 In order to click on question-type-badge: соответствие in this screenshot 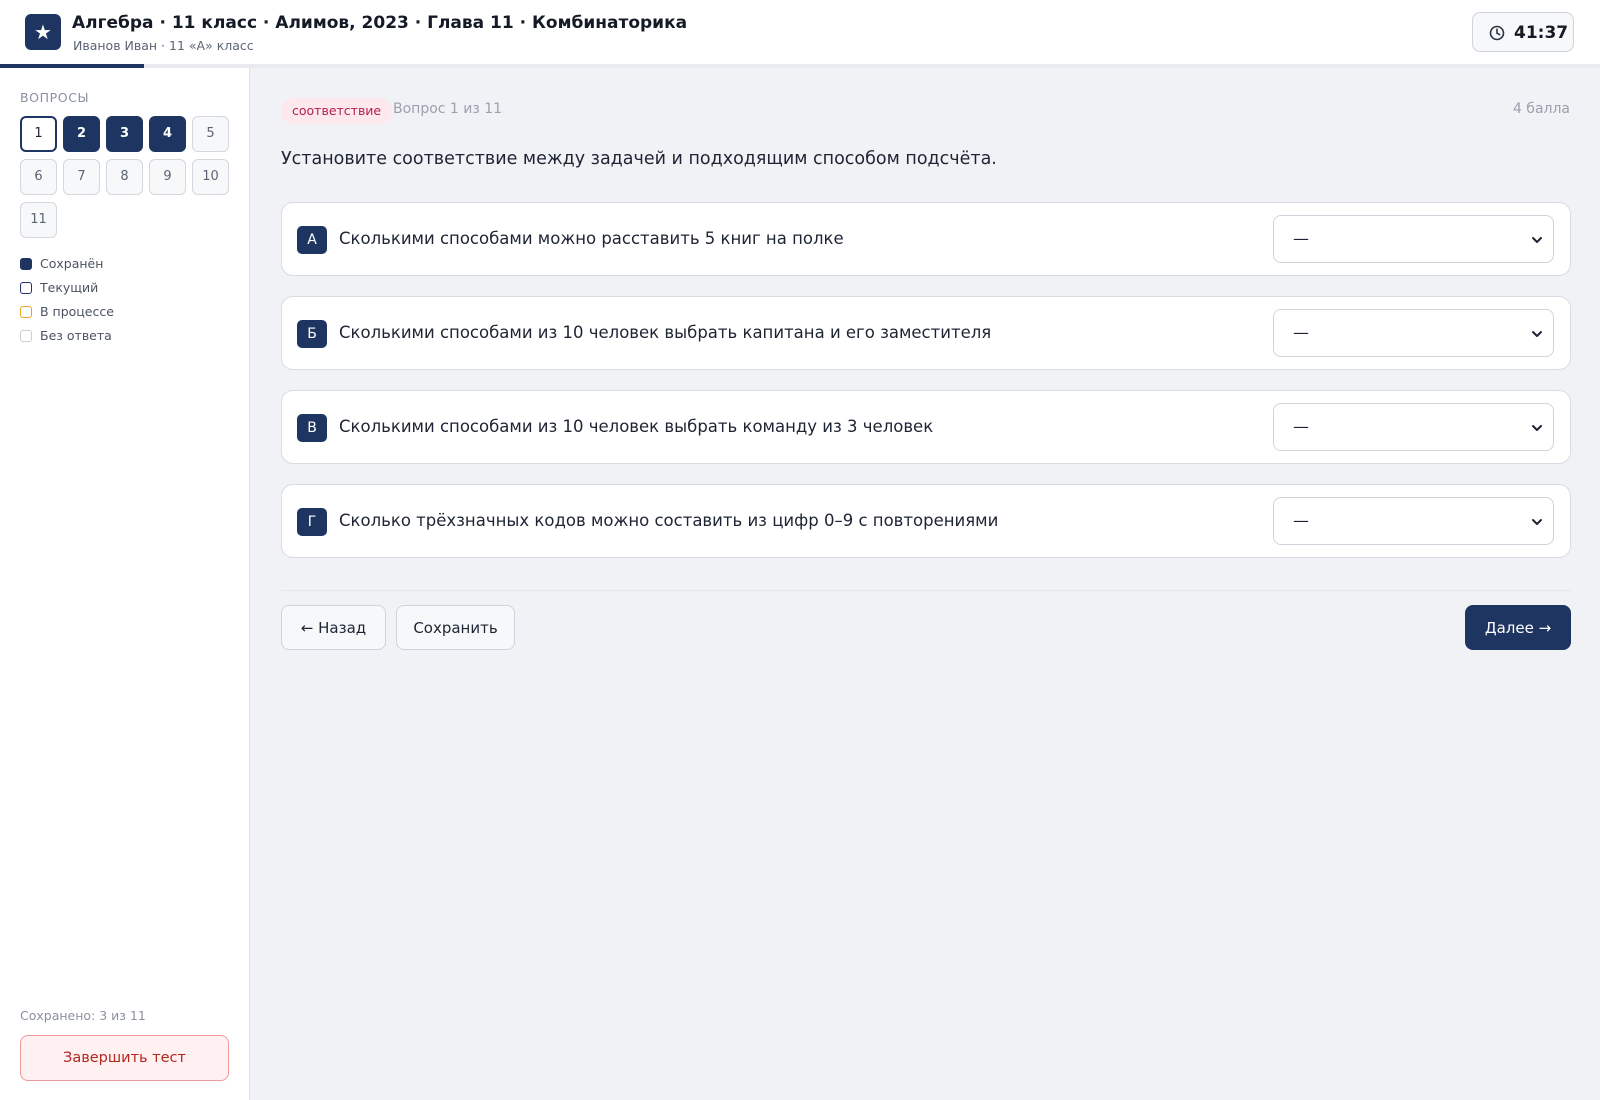, I will do `click(337, 111)`.